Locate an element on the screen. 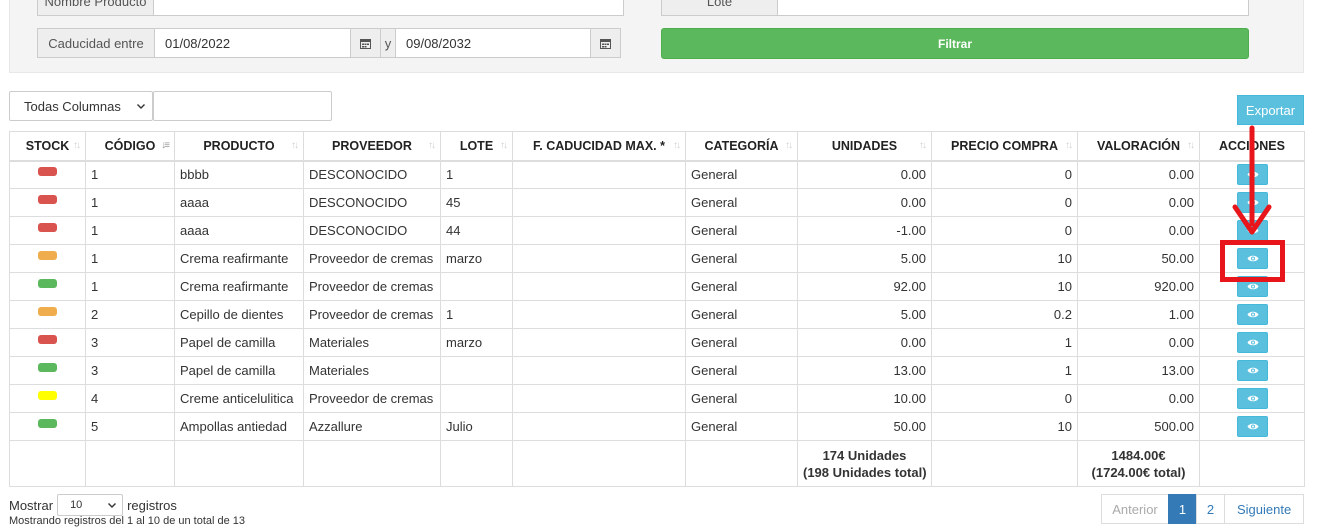  annotation-highlight-box is located at coordinates (1252, 261).